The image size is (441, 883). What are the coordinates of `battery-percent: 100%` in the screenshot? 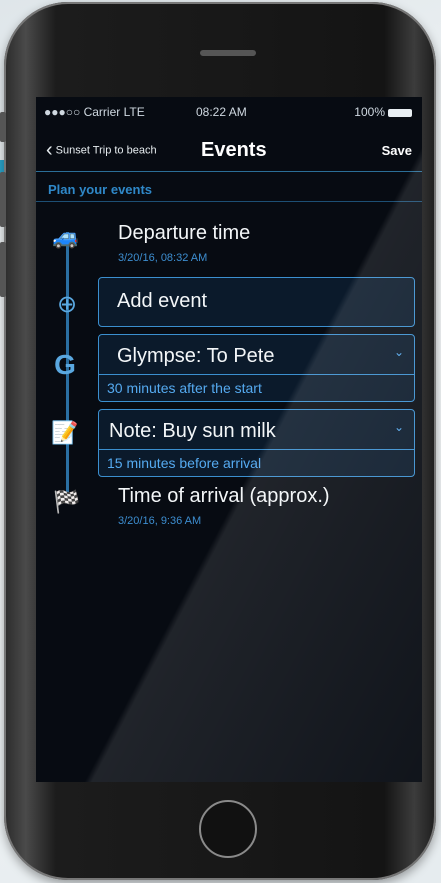 It's located at (369, 112).